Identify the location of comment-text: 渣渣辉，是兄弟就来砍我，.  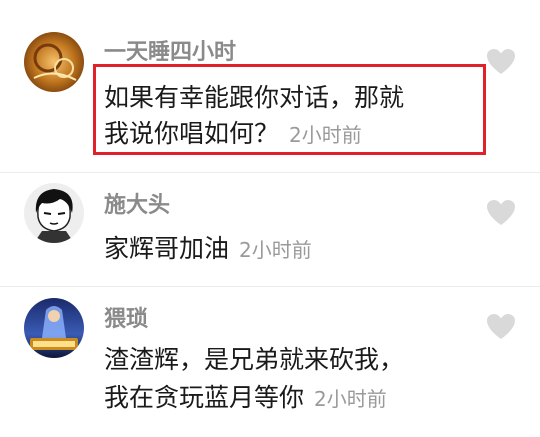
(254, 360).